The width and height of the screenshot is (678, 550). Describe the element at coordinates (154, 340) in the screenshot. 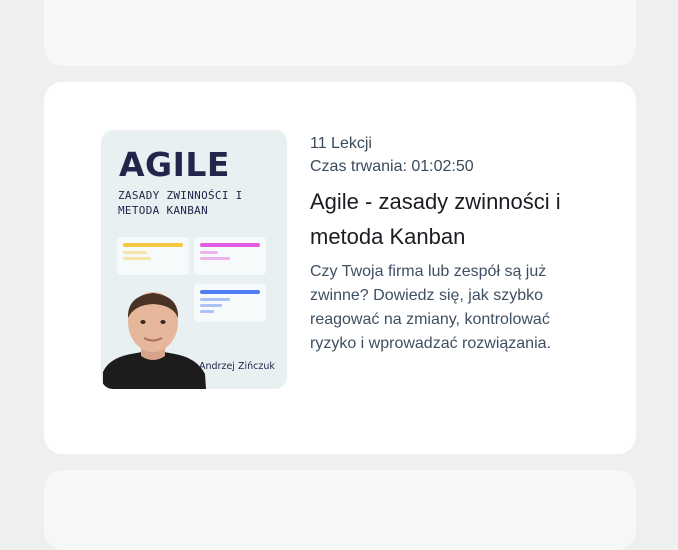

I see `author-photo` at that location.